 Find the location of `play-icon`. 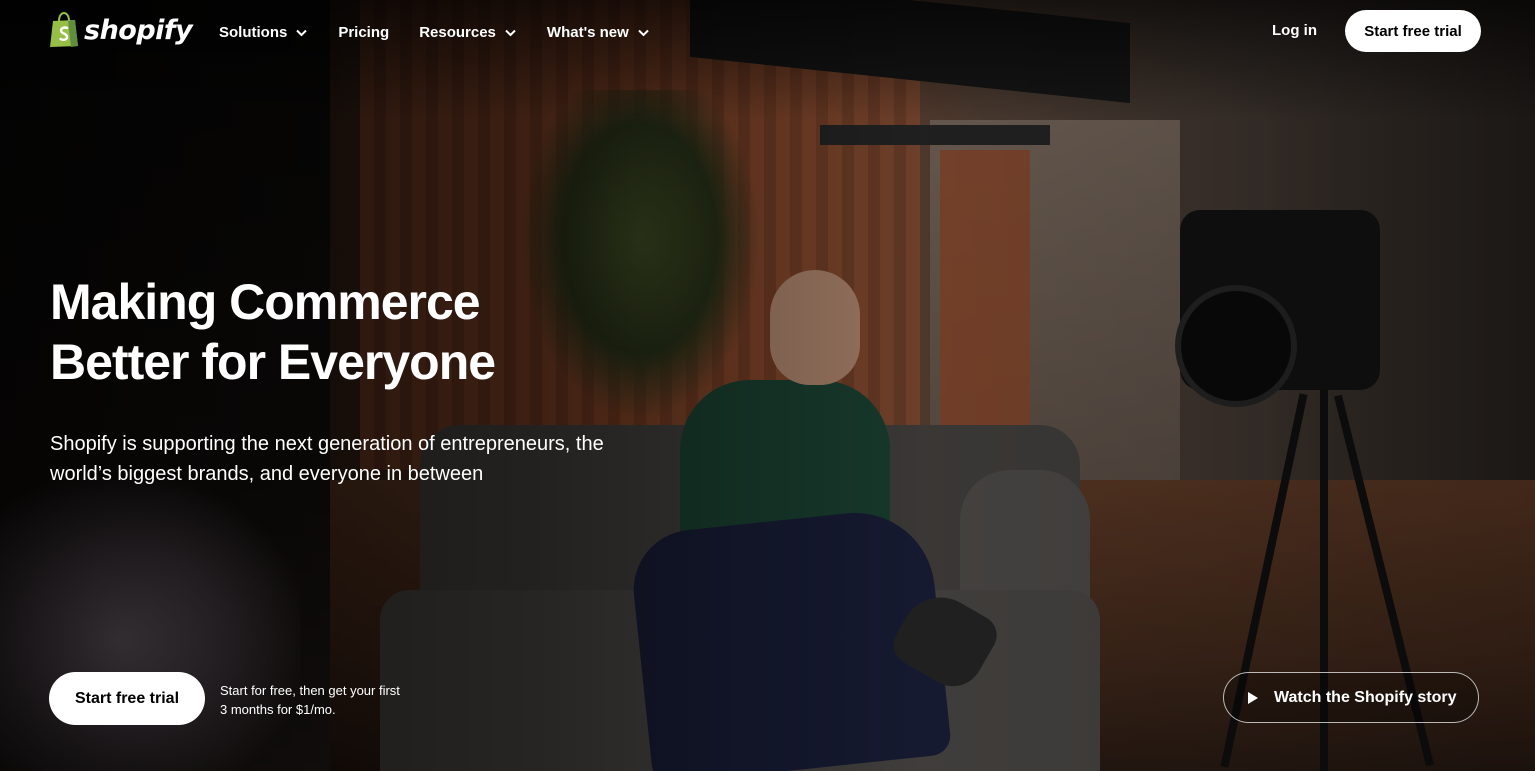

play-icon is located at coordinates (1253, 697).